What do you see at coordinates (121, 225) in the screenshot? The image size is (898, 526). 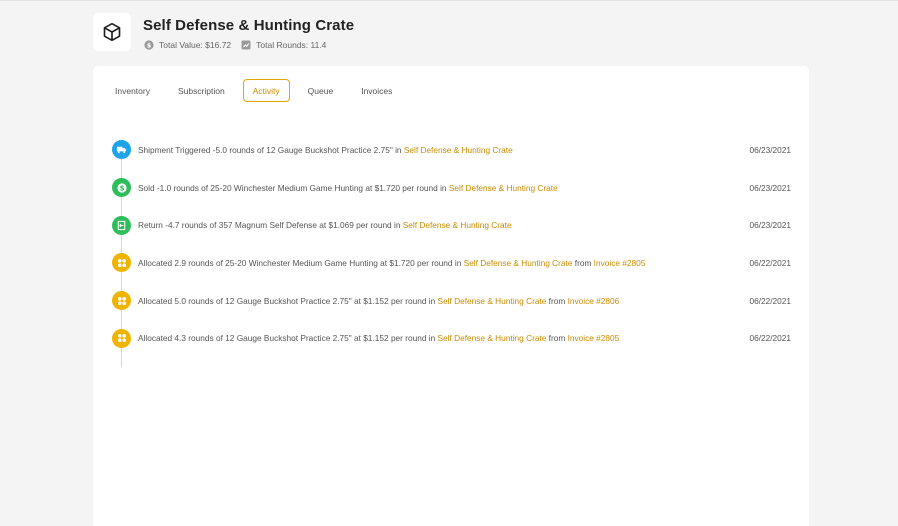 I see `return-icon` at bounding box center [121, 225].